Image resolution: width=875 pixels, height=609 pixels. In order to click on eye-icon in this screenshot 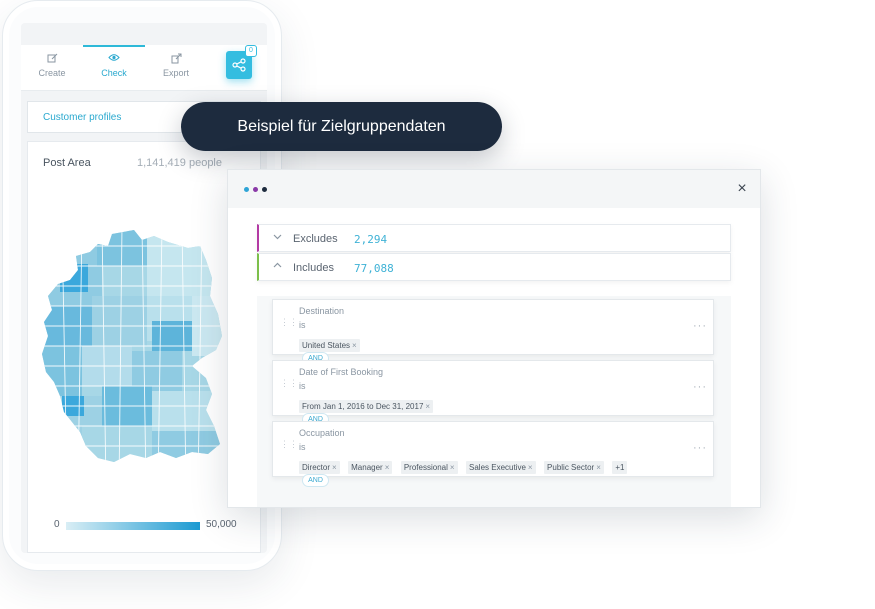, I will do `click(114, 59)`.